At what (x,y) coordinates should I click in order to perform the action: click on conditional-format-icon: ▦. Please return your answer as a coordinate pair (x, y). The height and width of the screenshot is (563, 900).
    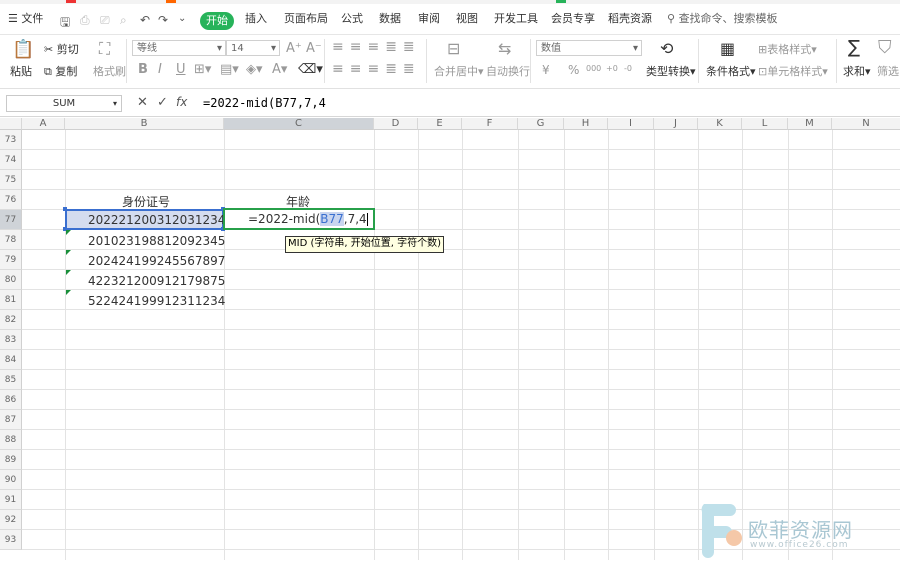
    Looking at the image, I should click on (727, 48).